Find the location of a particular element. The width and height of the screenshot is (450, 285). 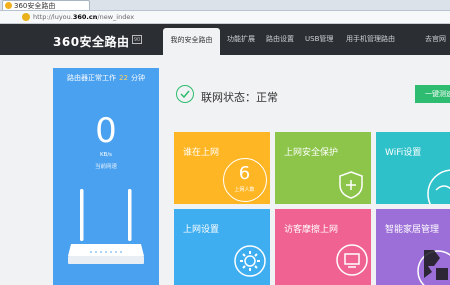

nav-usb-management: USB管理 is located at coordinates (319, 39).